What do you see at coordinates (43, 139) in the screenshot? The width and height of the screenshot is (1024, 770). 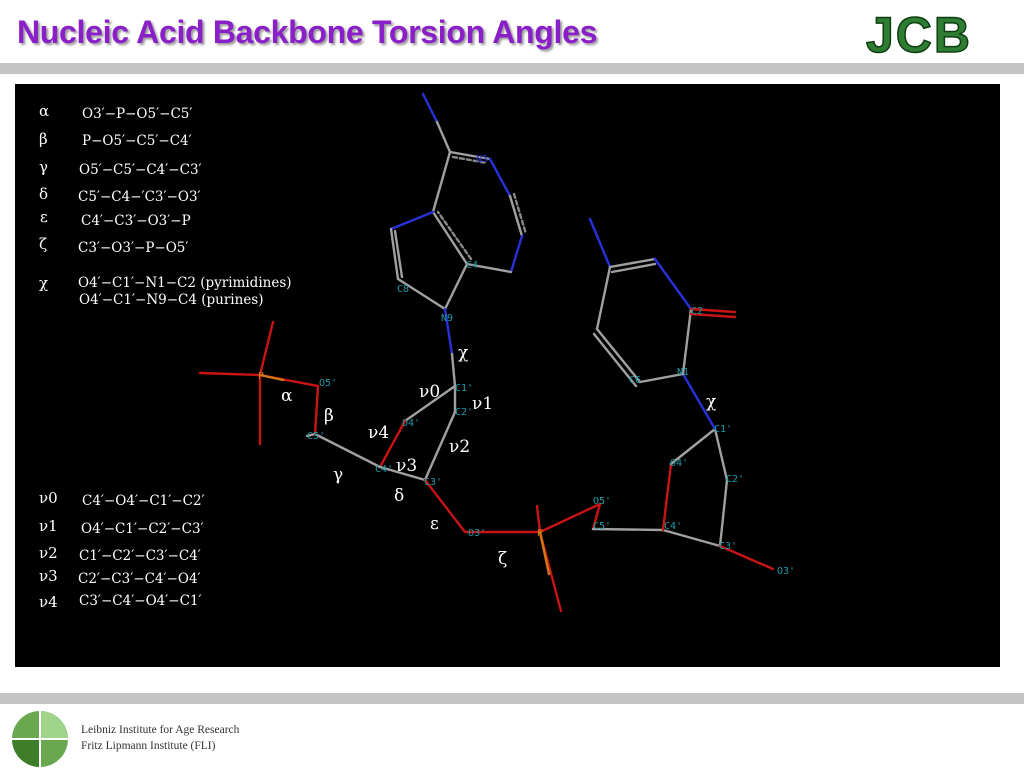 I see `beta-symbol: β` at bounding box center [43, 139].